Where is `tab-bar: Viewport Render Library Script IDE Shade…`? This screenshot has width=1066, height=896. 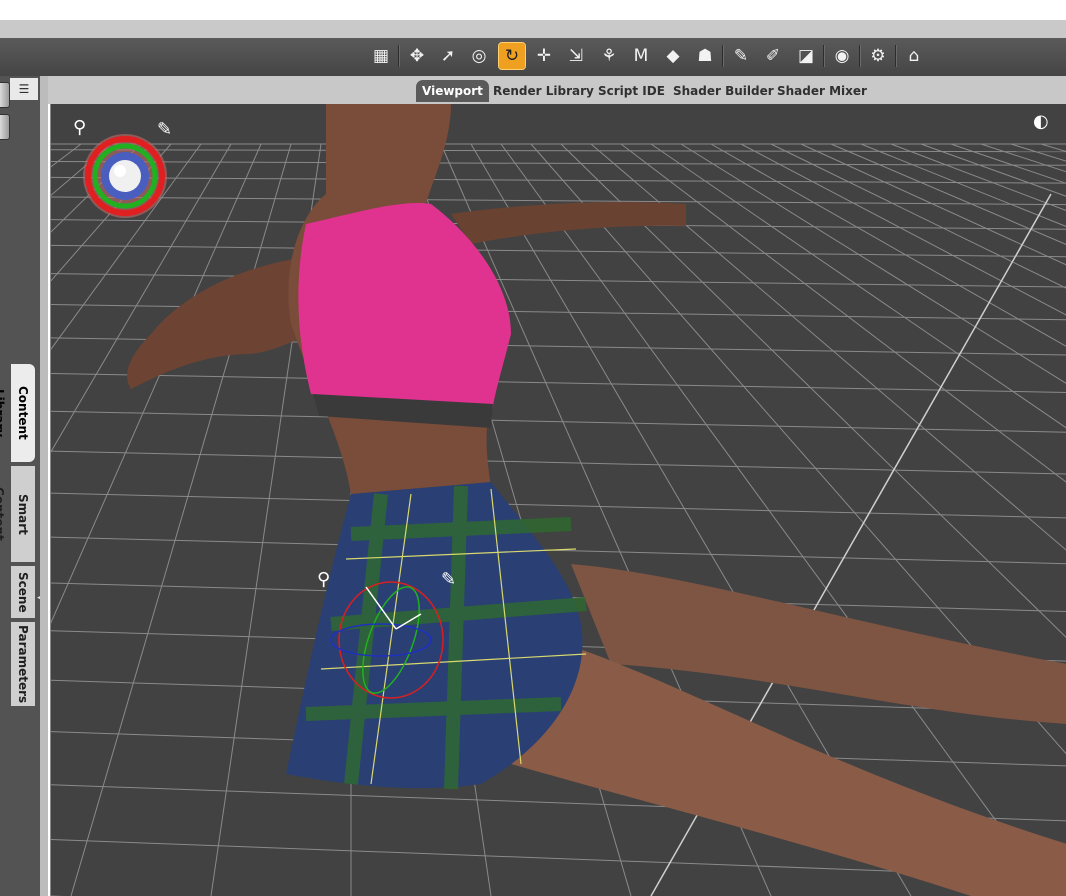
tab-bar: Viewport Render Library Script IDE Shade… is located at coordinates (557, 90).